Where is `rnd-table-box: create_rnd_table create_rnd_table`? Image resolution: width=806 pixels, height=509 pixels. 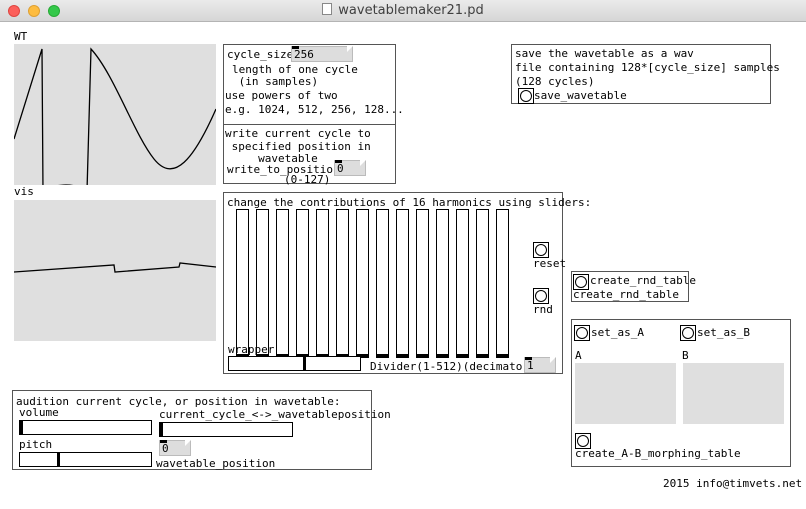
rnd-table-box: create_rnd_table create_rnd_table is located at coordinates (633, 286).